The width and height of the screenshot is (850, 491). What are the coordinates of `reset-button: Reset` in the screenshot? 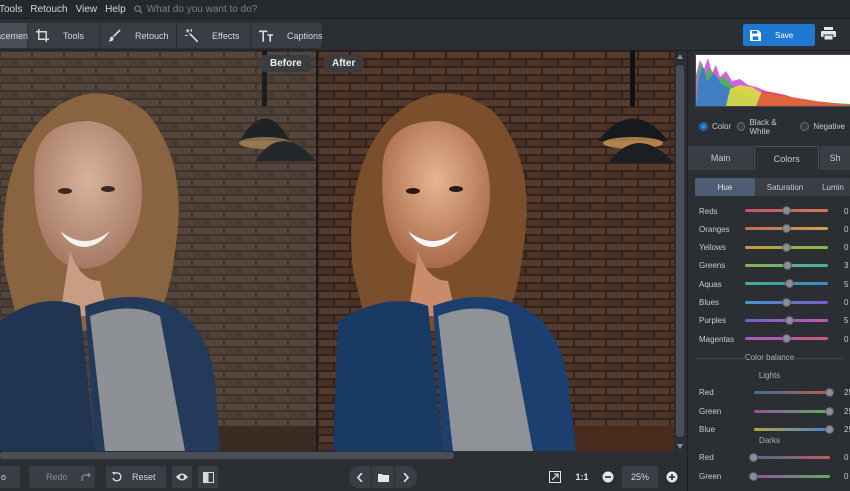 It's located at (136, 477).